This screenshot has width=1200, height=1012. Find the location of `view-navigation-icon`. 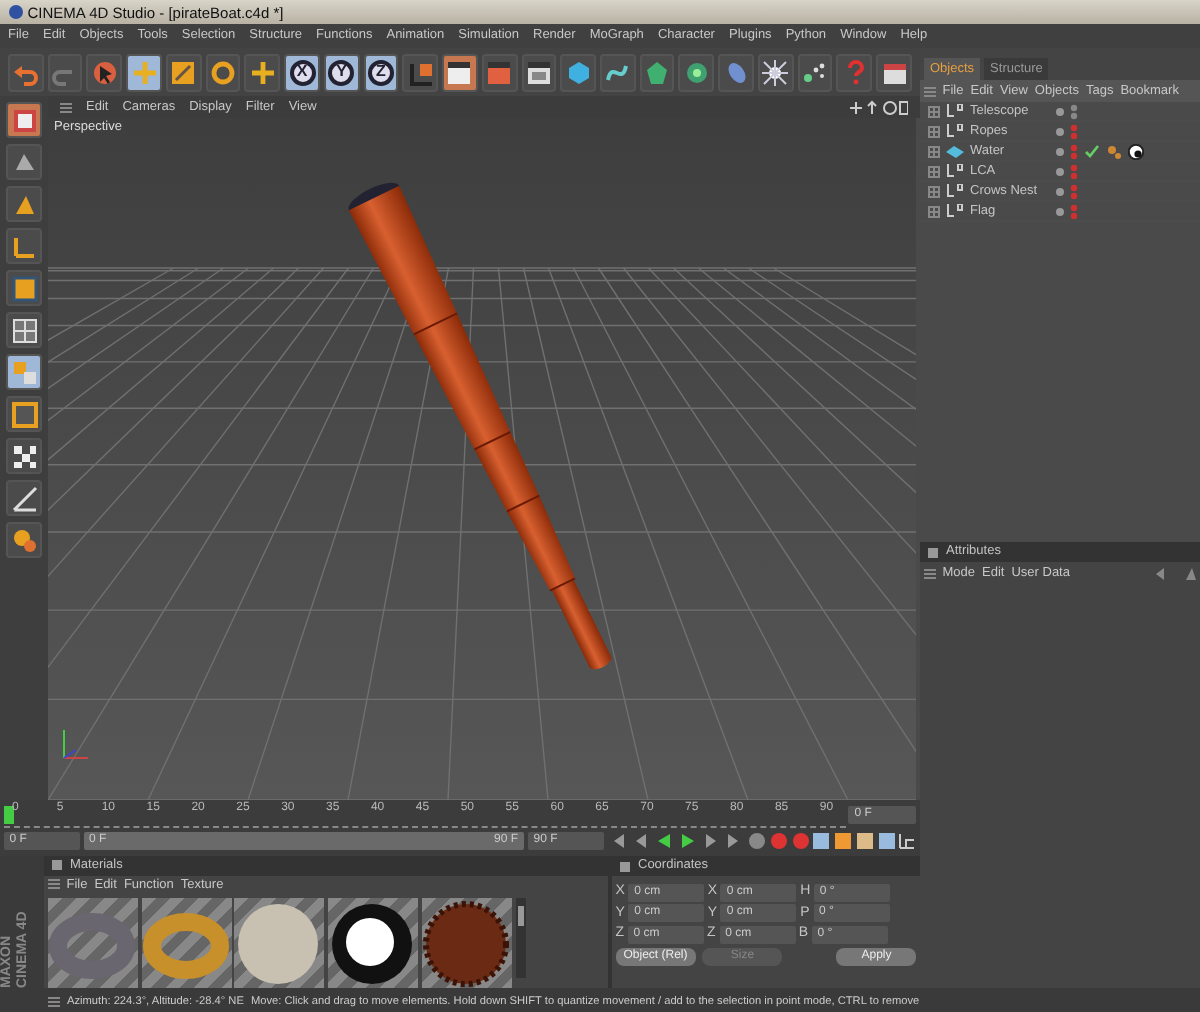

view-navigation-icon is located at coordinates (878, 107).